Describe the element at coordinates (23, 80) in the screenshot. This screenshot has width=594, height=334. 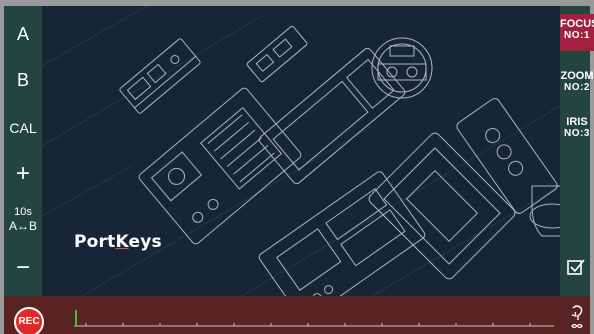
I see `button-b: B` at that location.